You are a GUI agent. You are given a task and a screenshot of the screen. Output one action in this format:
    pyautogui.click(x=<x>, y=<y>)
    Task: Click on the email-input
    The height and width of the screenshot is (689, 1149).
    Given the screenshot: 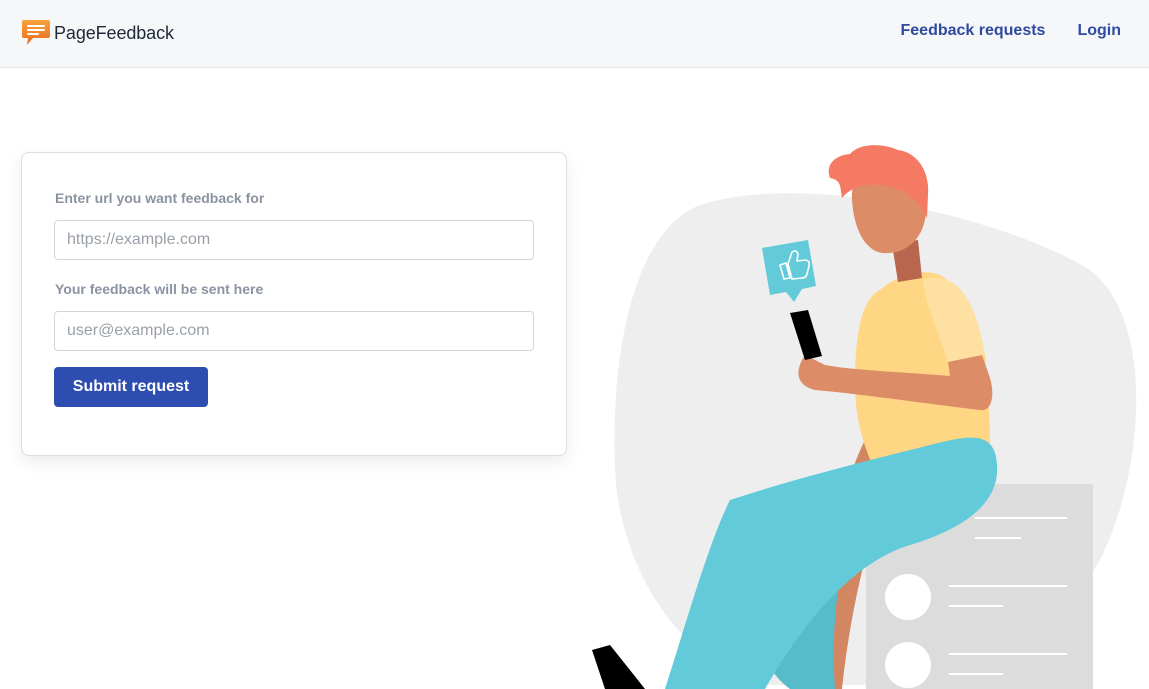 What is the action you would take?
    pyautogui.click(x=294, y=331)
    